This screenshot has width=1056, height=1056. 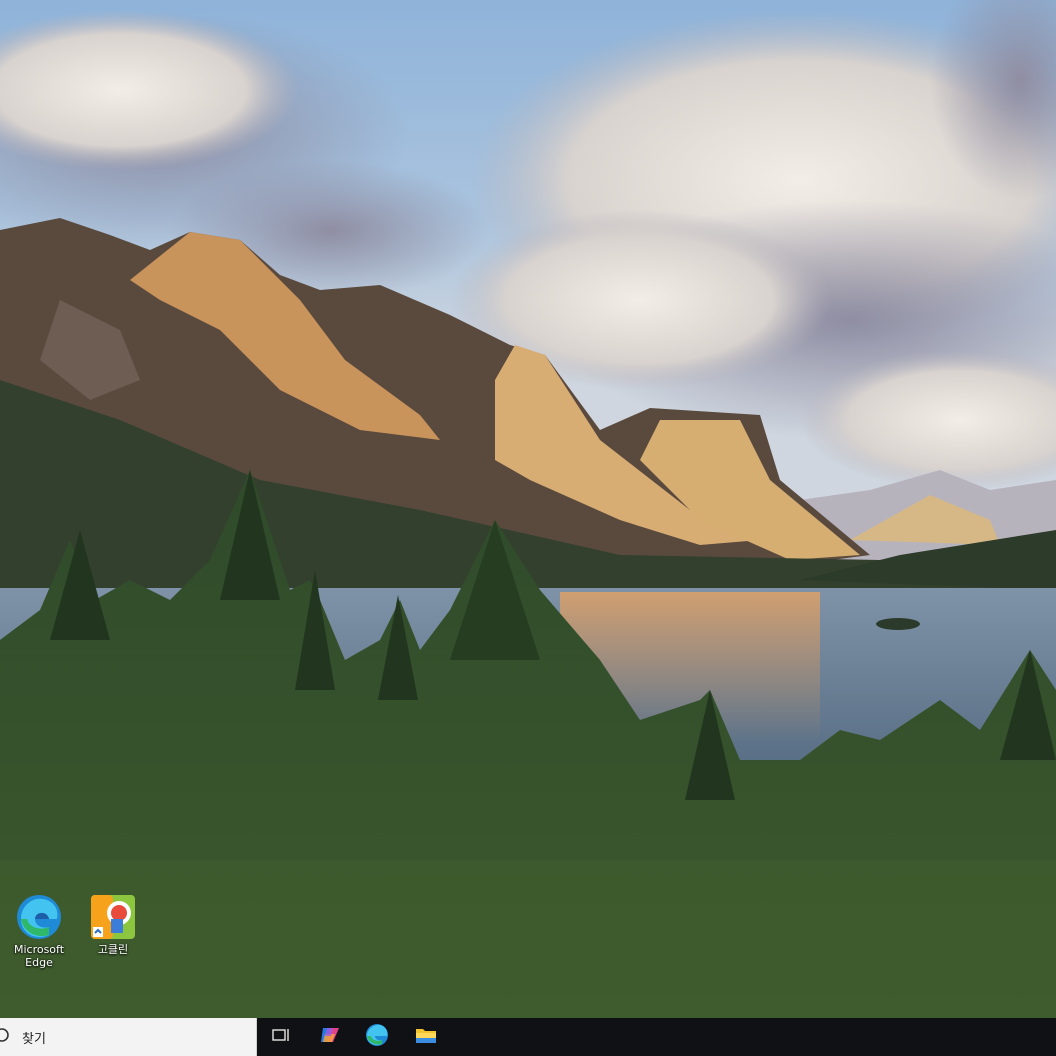 I want to click on file-explorer-icon, so click(x=426, y=1037).